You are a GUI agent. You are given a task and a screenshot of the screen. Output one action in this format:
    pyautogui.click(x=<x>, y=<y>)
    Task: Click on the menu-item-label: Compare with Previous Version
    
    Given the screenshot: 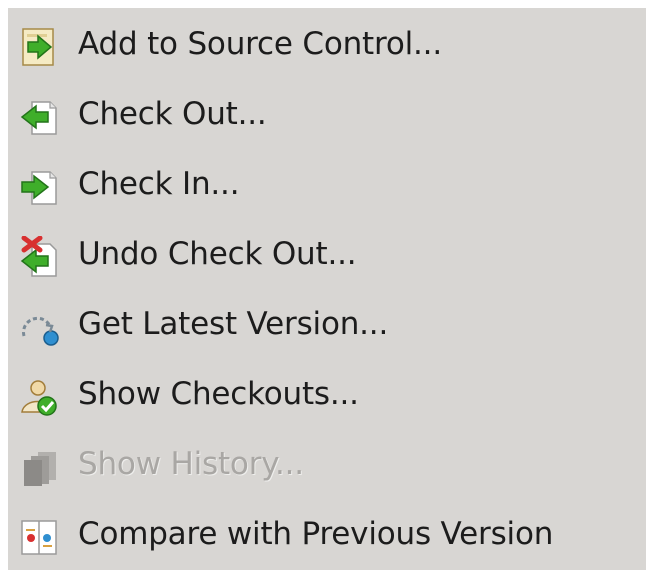 What is the action you would take?
    pyautogui.click(x=316, y=534)
    